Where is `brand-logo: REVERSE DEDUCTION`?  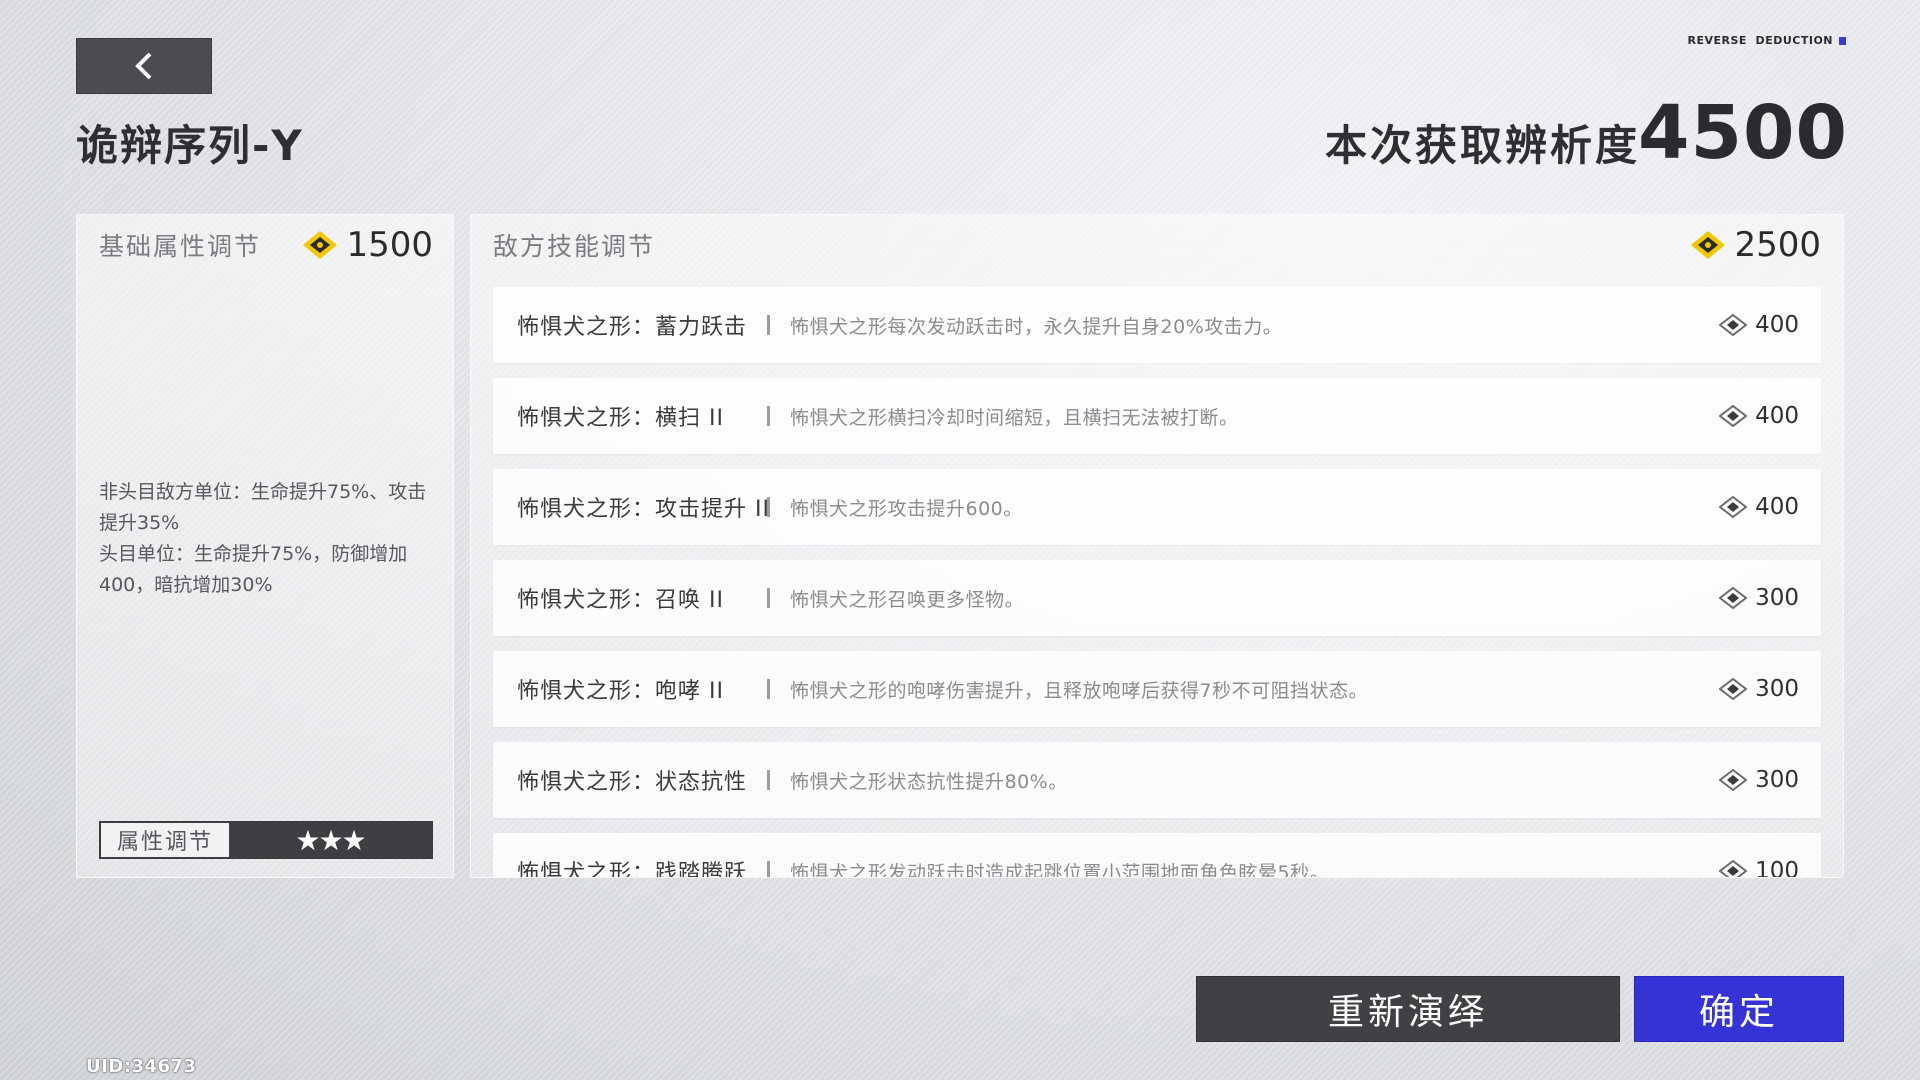 brand-logo: REVERSE DEDUCTION is located at coordinates (1766, 40).